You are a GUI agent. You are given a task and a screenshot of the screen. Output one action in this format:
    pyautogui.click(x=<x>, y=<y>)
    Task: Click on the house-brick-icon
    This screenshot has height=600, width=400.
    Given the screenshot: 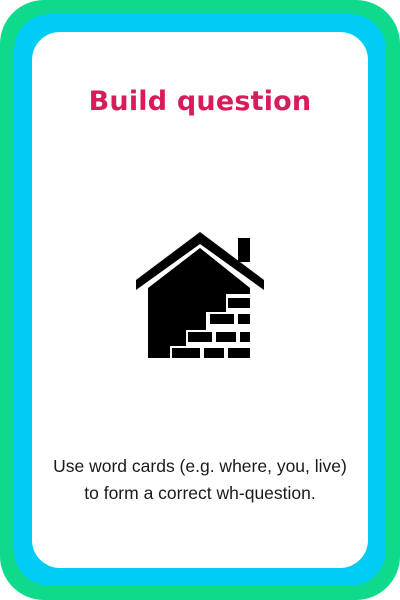 What is the action you would take?
    pyautogui.click(x=200, y=295)
    